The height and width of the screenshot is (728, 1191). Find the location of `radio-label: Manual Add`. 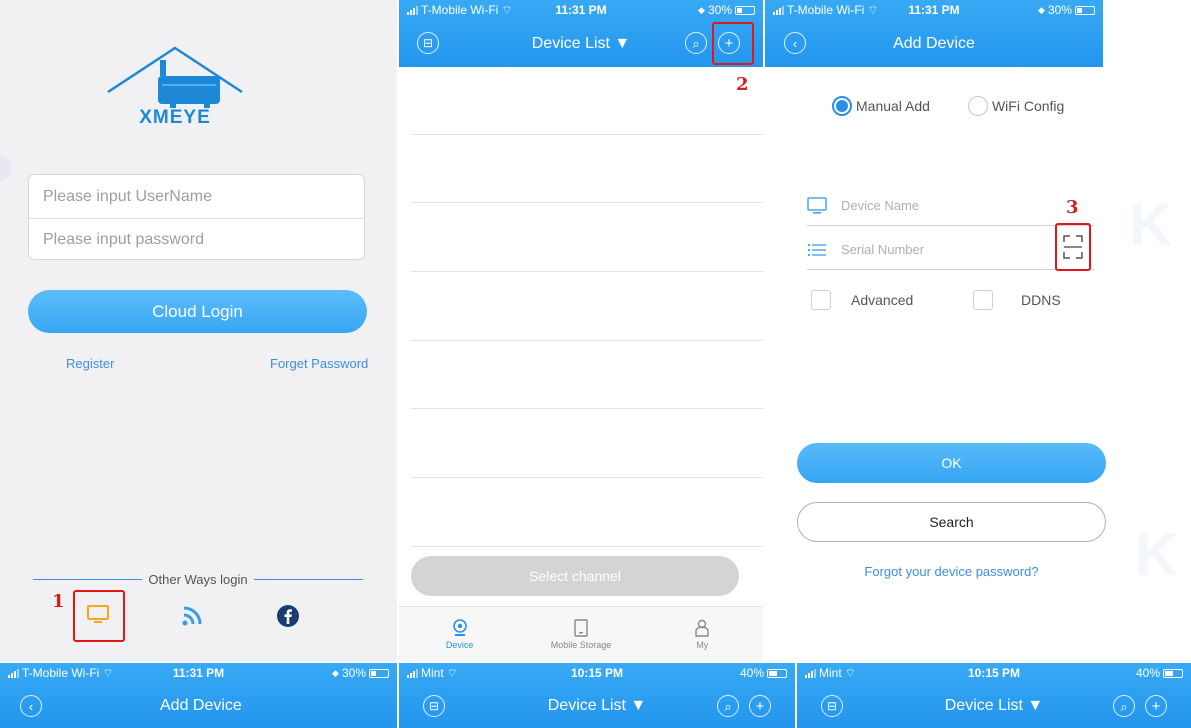

radio-label: Manual Add is located at coordinates (893, 106).